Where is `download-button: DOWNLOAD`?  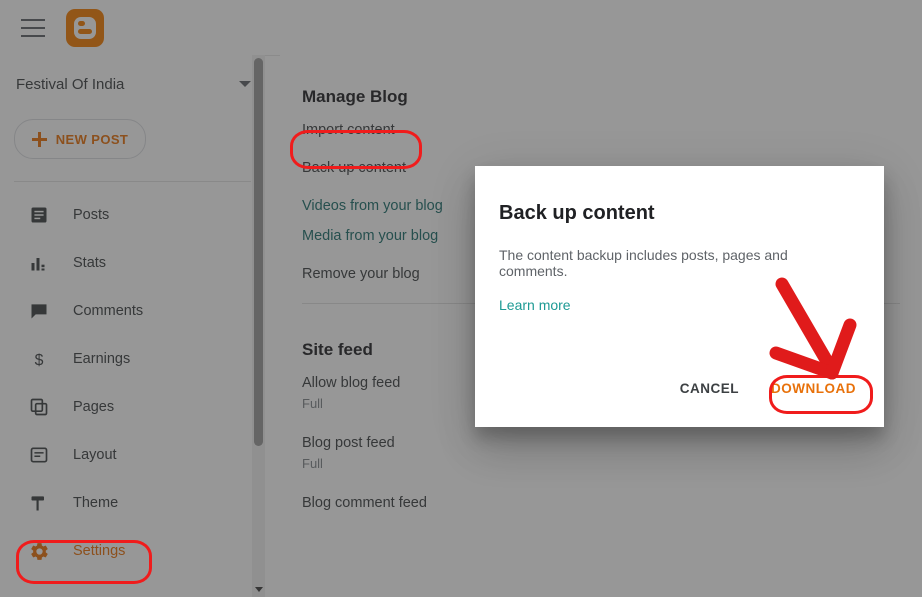 download-button: DOWNLOAD is located at coordinates (813, 388).